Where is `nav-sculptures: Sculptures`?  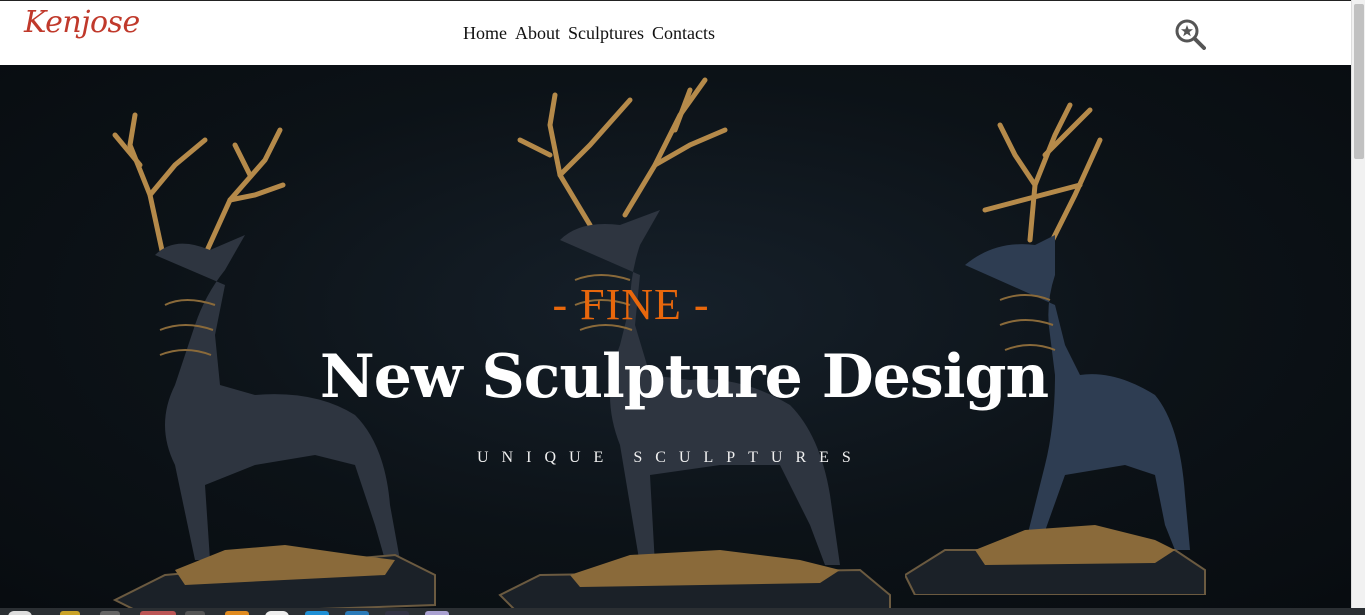
nav-sculptures: Sculptures is located at coordinates (606, 33).